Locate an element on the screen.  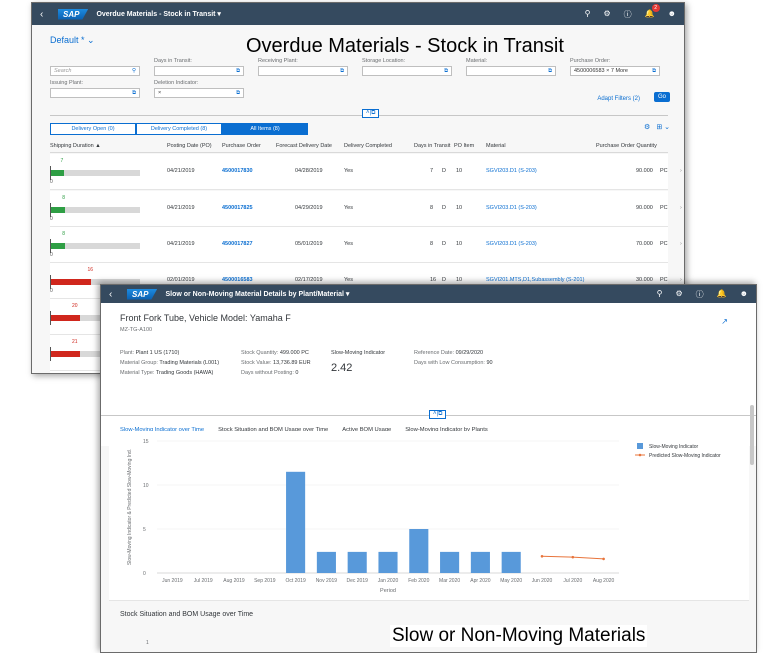
material-link: SGVI201.MTS,D1,Subassembly (S-201) is located at coordinates (535, 280).